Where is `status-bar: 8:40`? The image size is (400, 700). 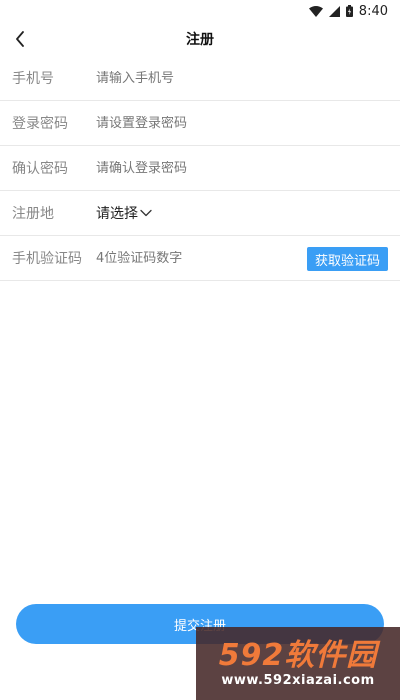 status-bar: 8:40 is located at coordinates (200, 11).